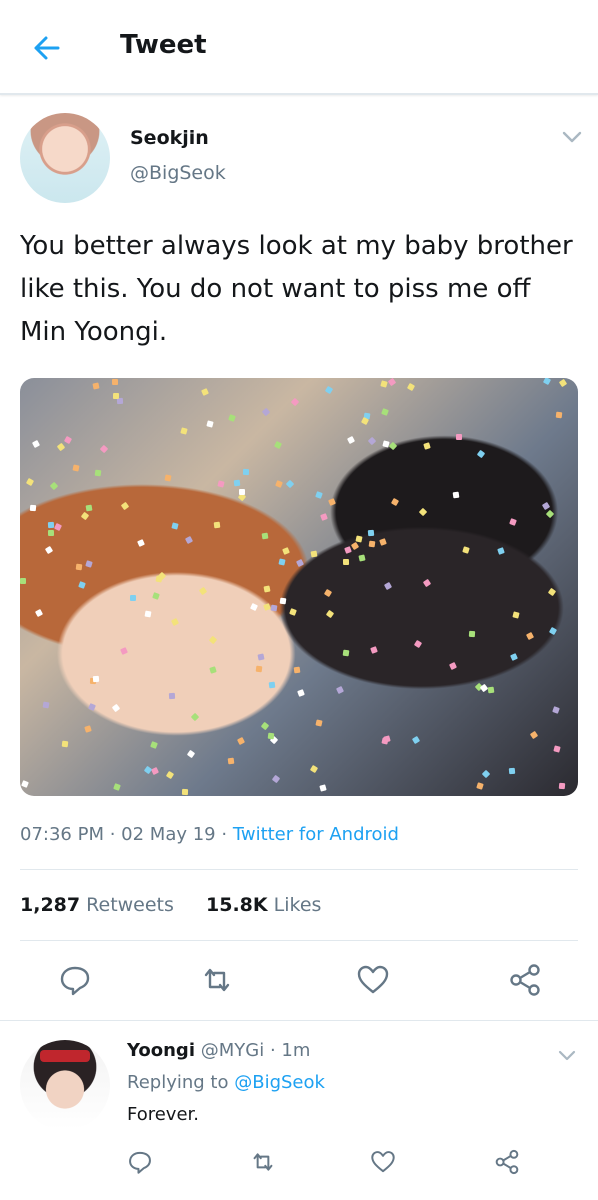 The height and width of the screenshot is (1200, 598). I want to click on reply-author-name: Yoongi, so click(161, 1050).